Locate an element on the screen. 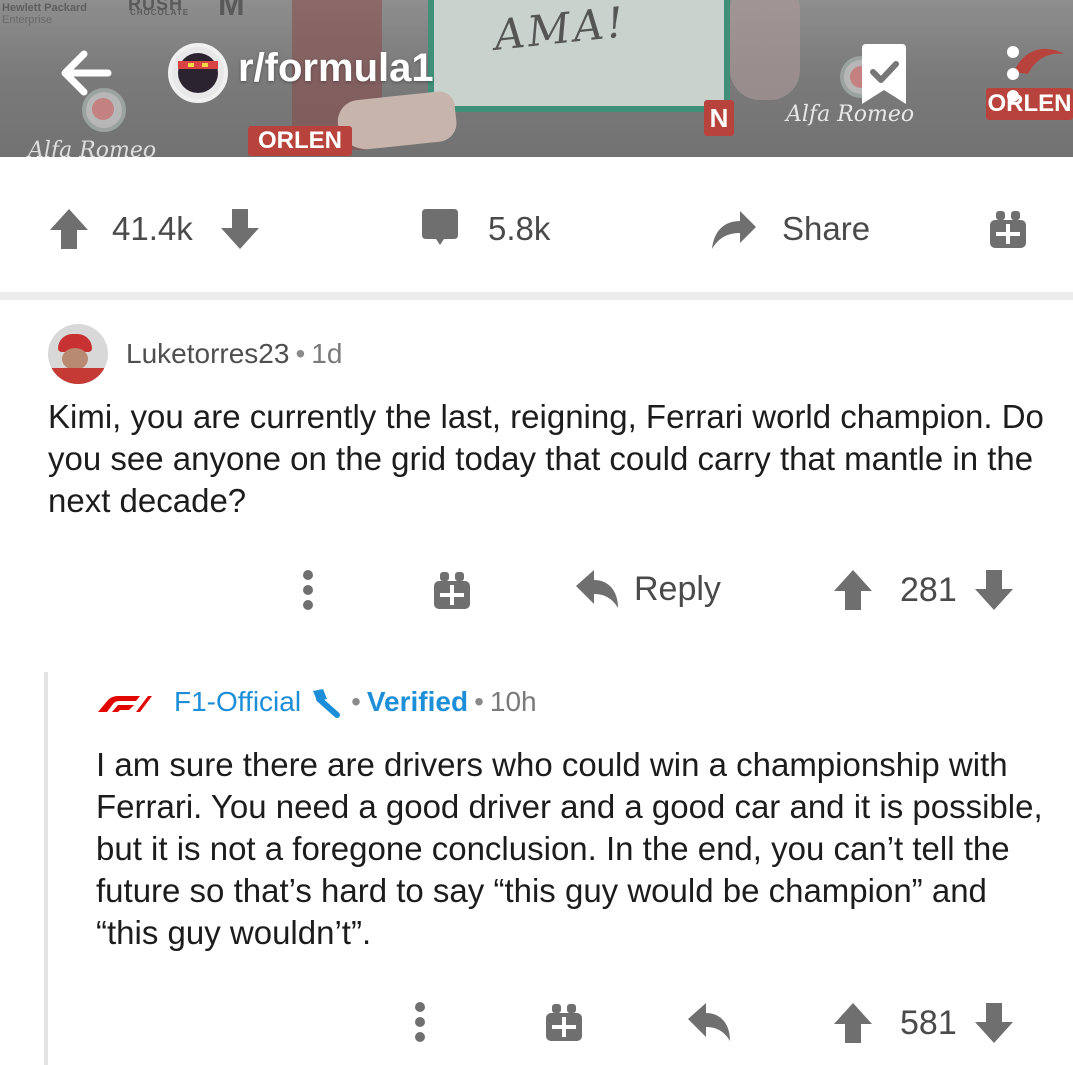 This screenshot has width=1073, height=1065. post-action-bar: 41.4k 5.8k Share is located at coordinates (536, 224).